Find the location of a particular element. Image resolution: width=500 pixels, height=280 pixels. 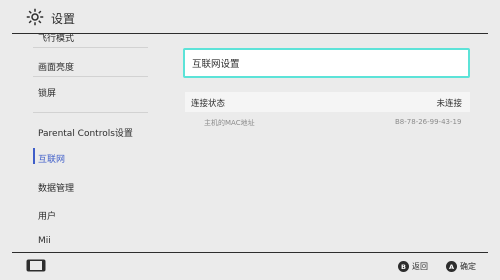

sidebar-item-parental-controls: Parental Controls设置 is located at coordinates (85, 132).